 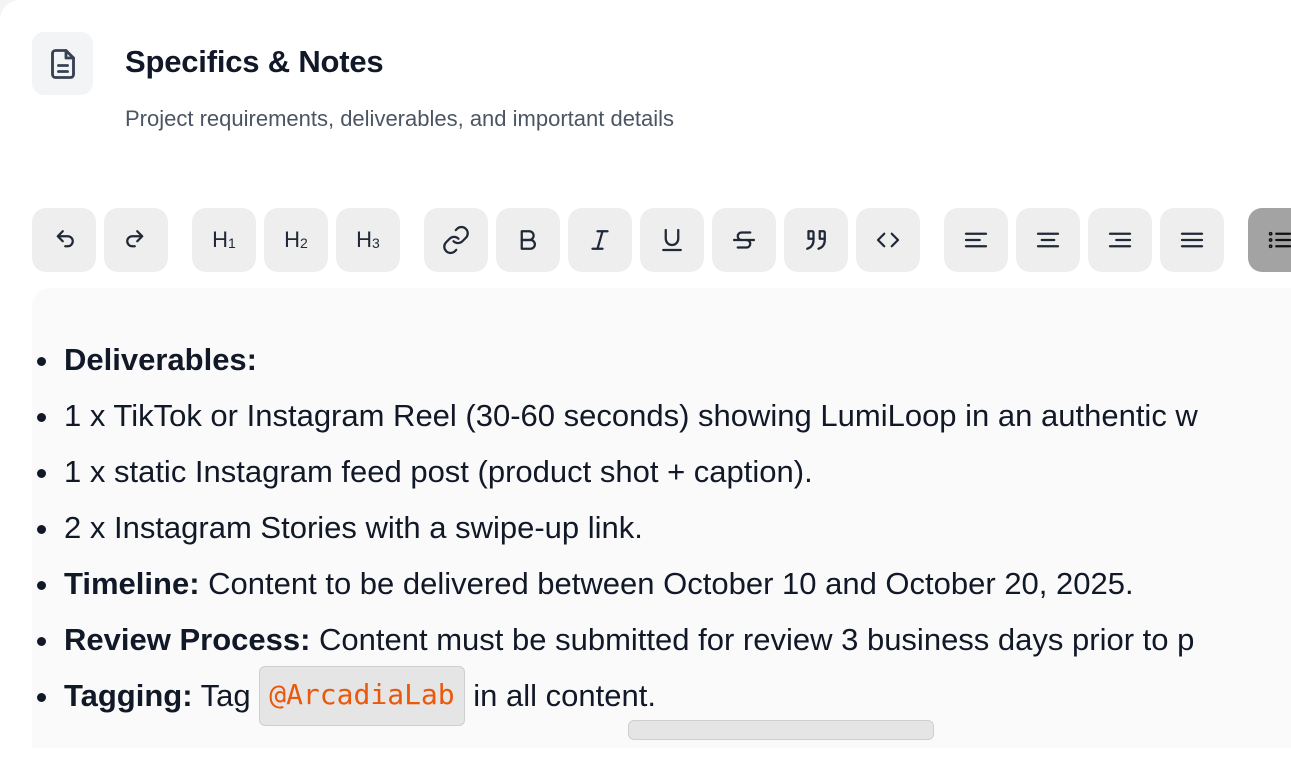 What do you see at coordinates (1279, 240) in the screenshot?
I see `bullet-list-icon` at bounding box center [1279, 240].